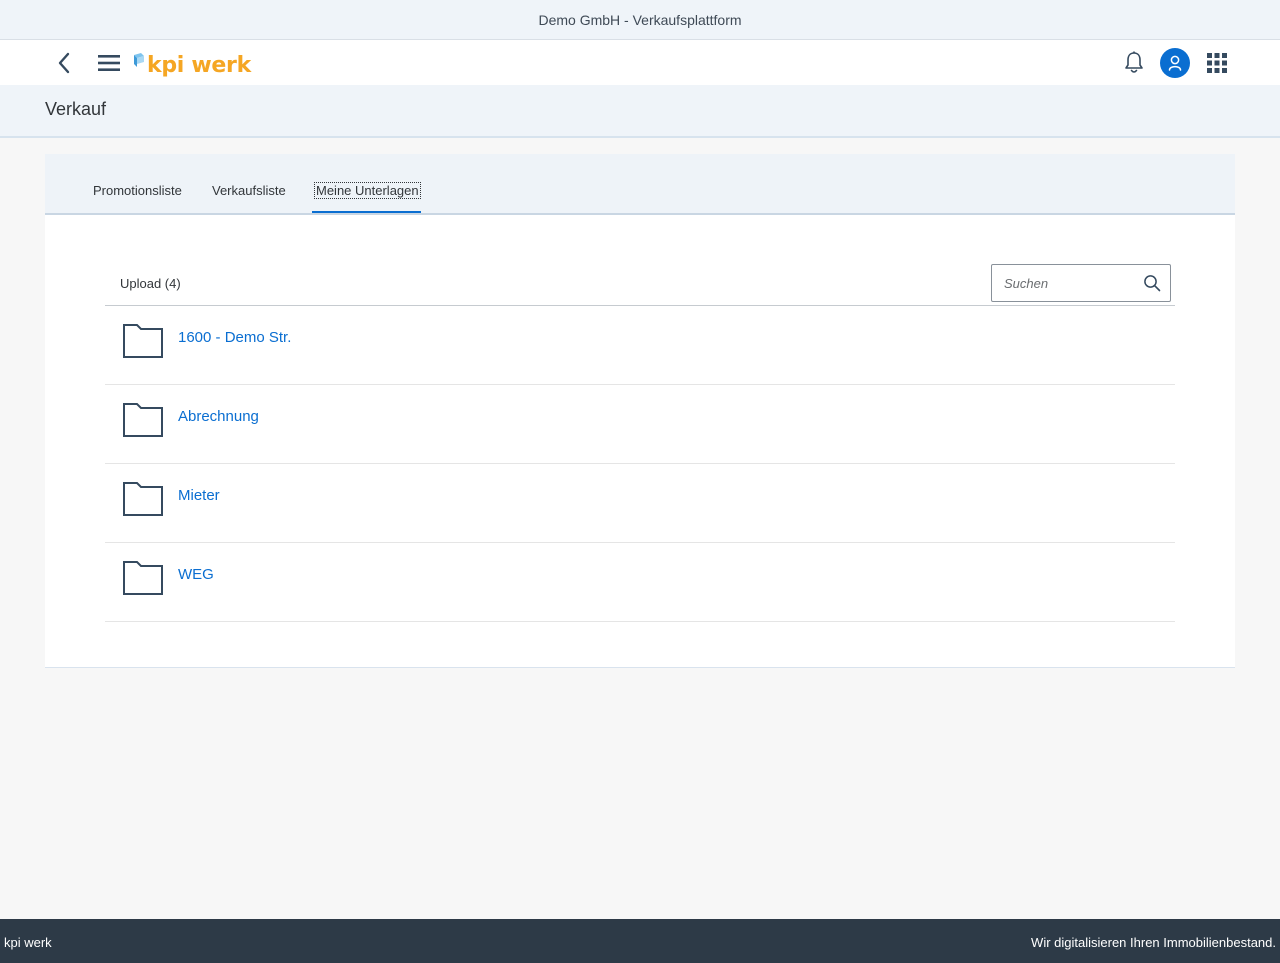 The height and width of the screenshot is (963, 1280). What do you see at coordinates (199, 65) in the screenshot?
I see `logo-text: kpi werk` at bounding box center [199, 65].